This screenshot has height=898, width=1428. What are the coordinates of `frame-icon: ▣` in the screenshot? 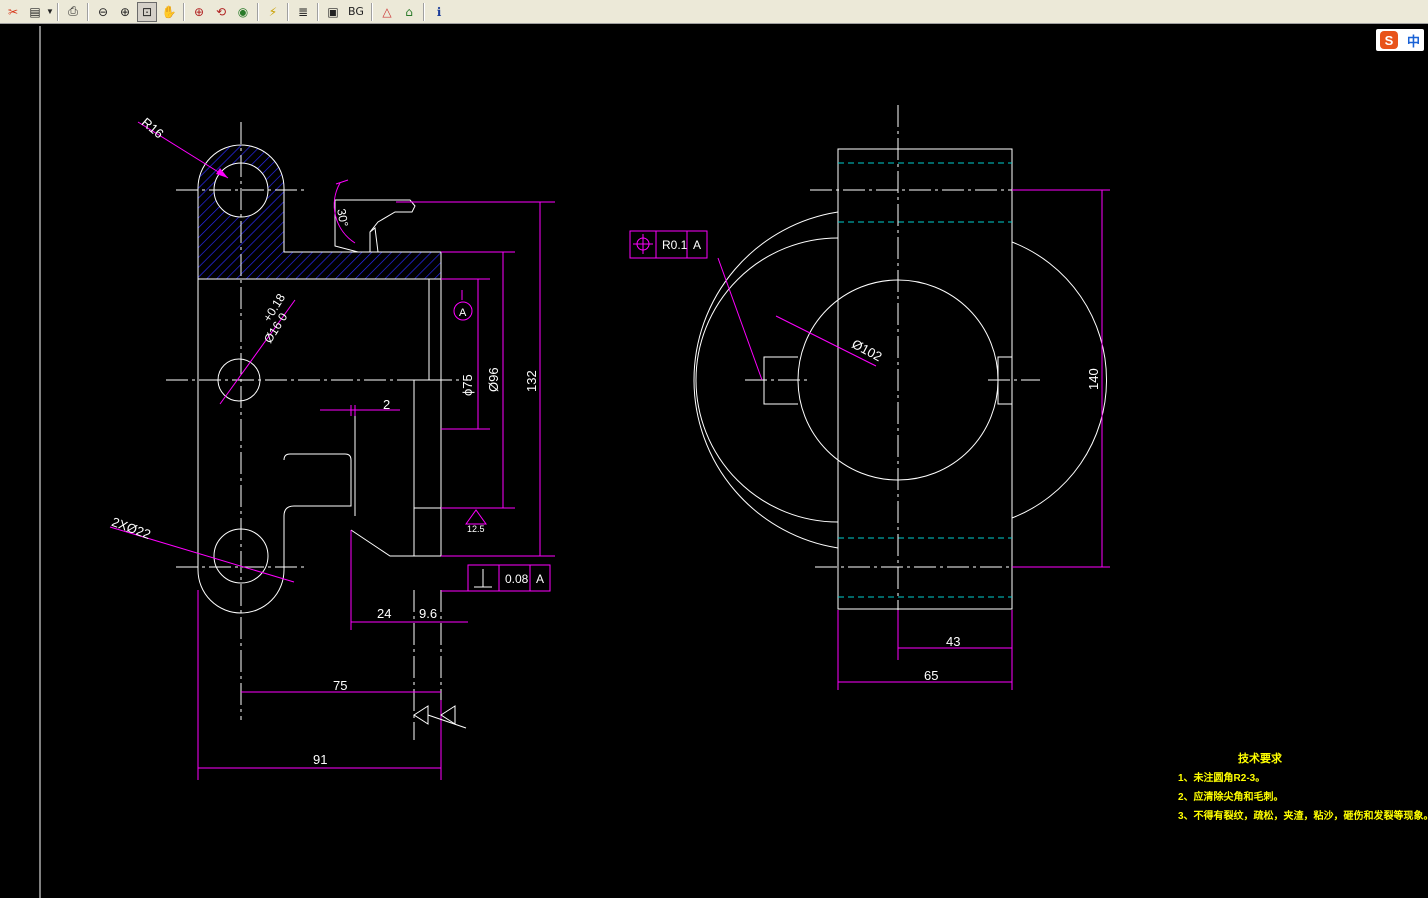 It's located at (333, 12).